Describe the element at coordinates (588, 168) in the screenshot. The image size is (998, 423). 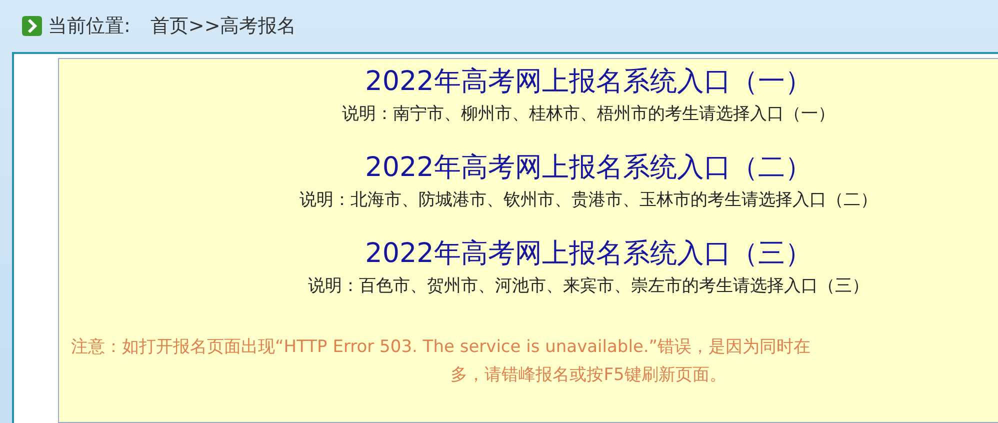
I see `entry-link: 2022年高考网上报名系统入口（二）` at that location.